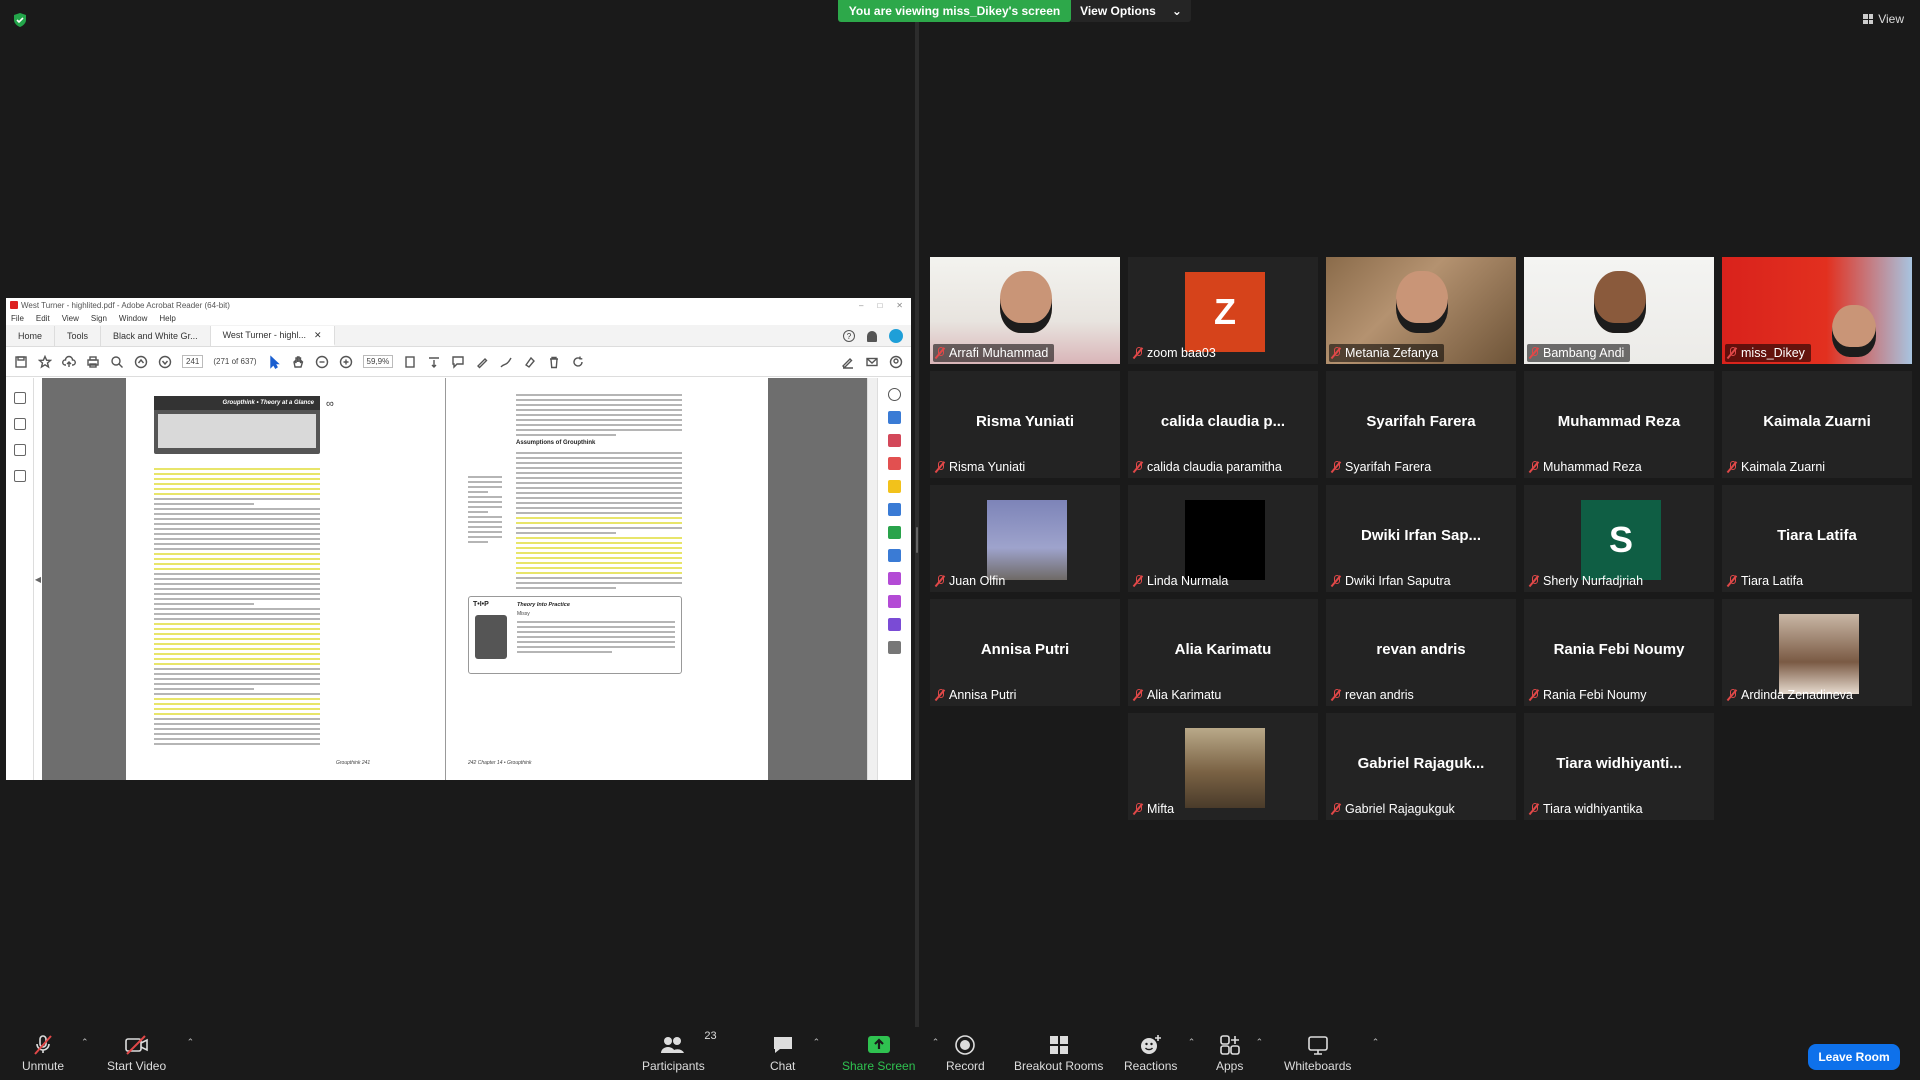 The height and width of the screenshot is (1080, 1920). What do you see at coordinates (817, 1042) in the screenshot?
I see `chat-options-caret-icon: ⌃` at bounding box center [817, 1042].